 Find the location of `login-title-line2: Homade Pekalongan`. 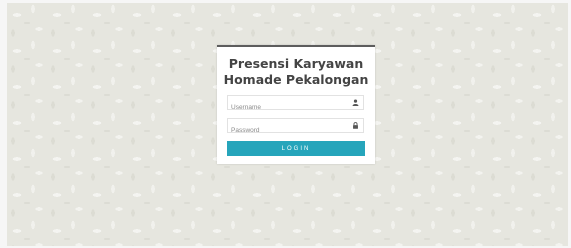

login-title-line2: Homade Pekalongan is located at coordinates (296, 79).